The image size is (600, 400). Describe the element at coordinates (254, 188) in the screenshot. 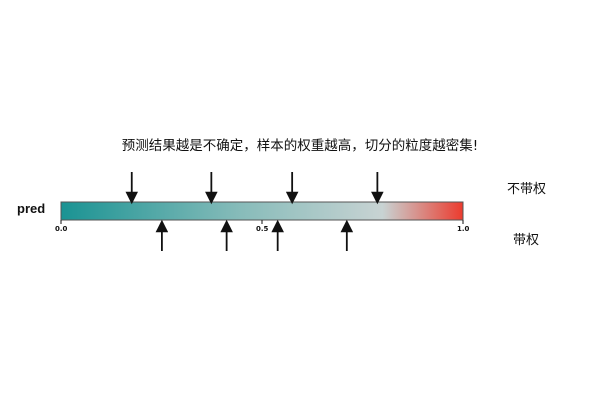

I see `unweighted-split-arrows` at that location.